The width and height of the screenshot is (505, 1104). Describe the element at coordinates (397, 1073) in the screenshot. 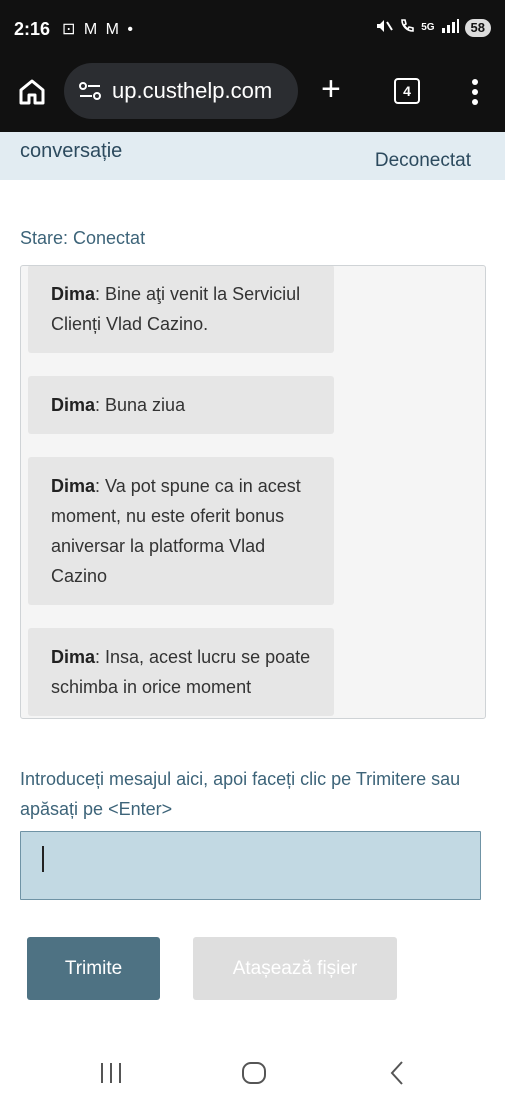

I see `back-icon` at that location.